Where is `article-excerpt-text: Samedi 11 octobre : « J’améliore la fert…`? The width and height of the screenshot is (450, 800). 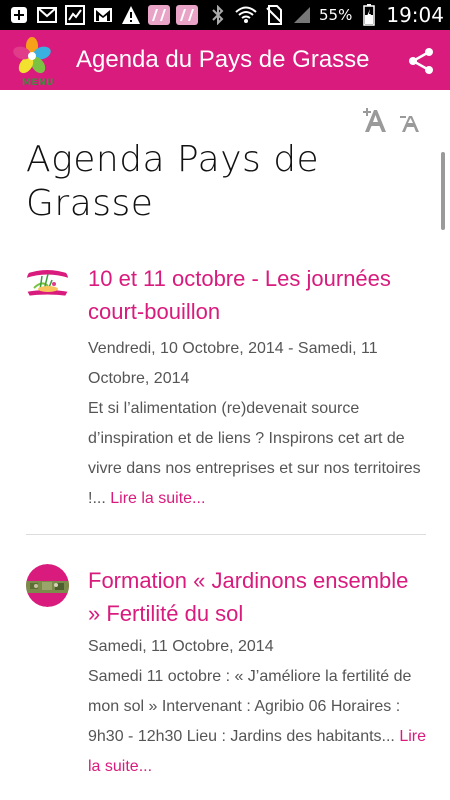 article-excerpt-text: Samedi 11 octobre : « J’améliore la fert… is located at coordinates (250, 706).